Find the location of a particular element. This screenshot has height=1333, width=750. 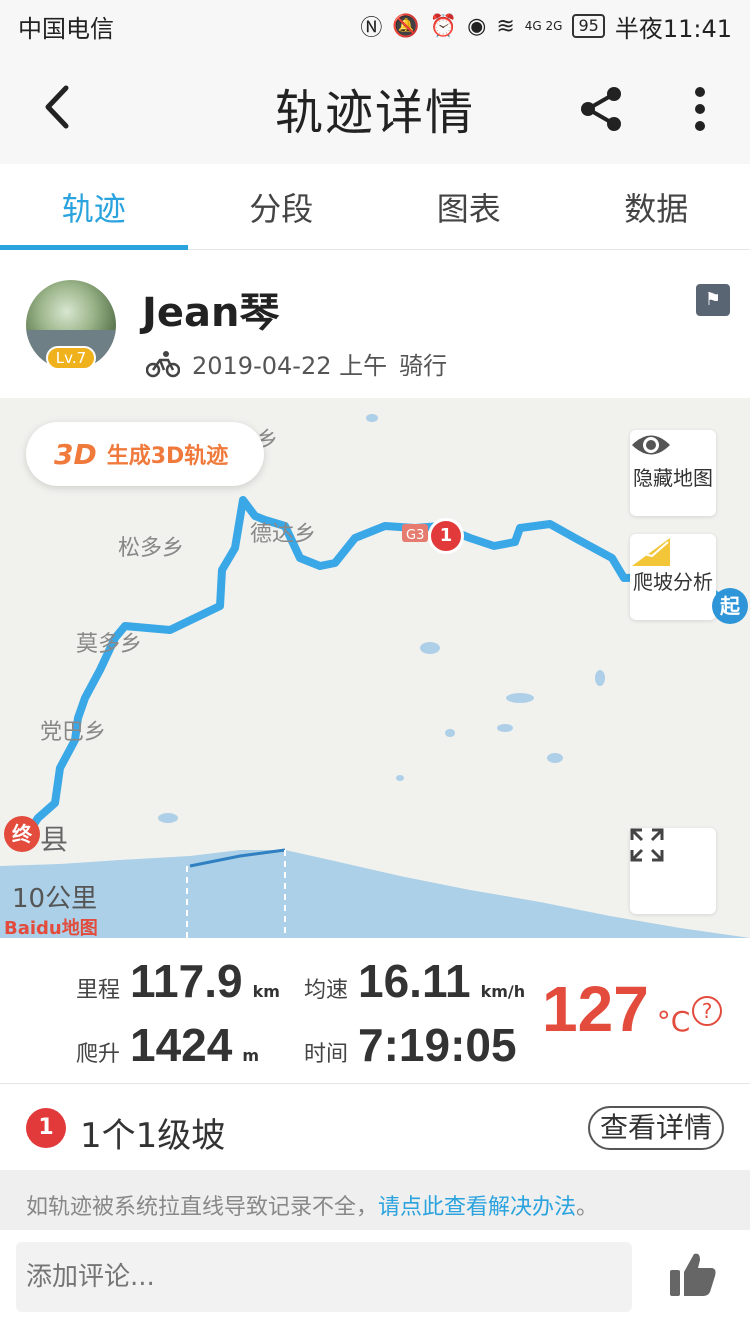

title-bar: 轨迹详情 is located at coordinates (375, 108).